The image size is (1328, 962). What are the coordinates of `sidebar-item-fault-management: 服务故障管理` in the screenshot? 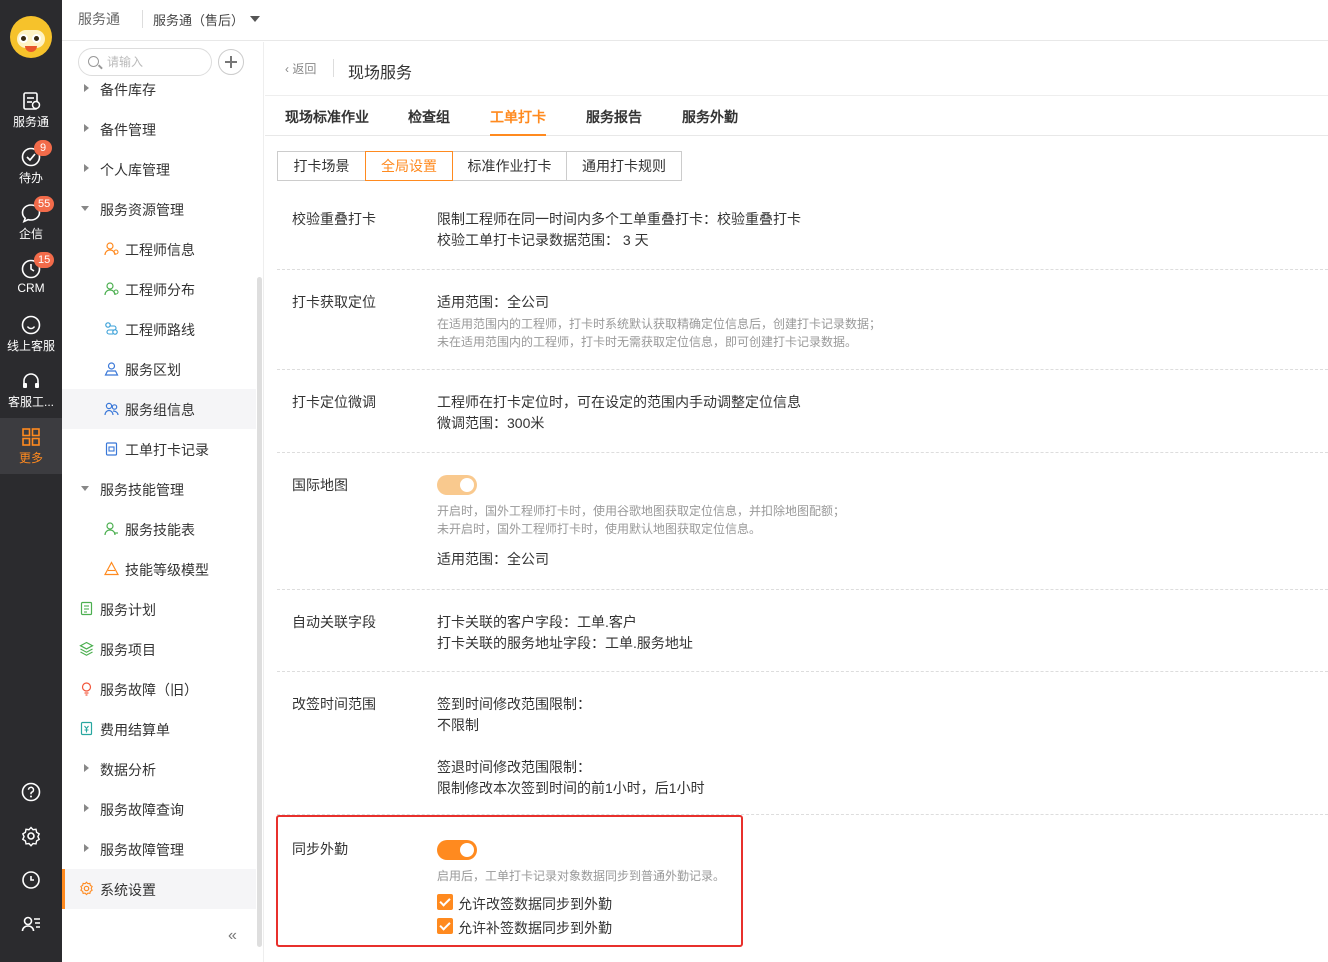 It's located at (159, 849).